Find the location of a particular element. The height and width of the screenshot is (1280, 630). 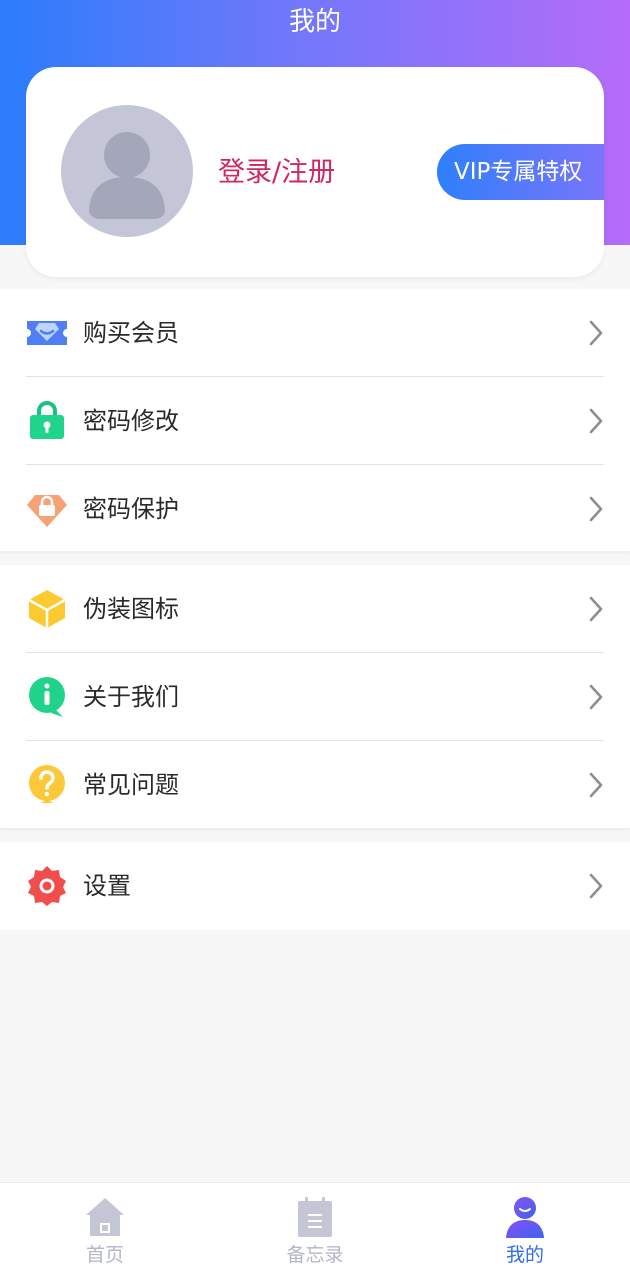

vip-card-icon is located at coordinates (47, 333).